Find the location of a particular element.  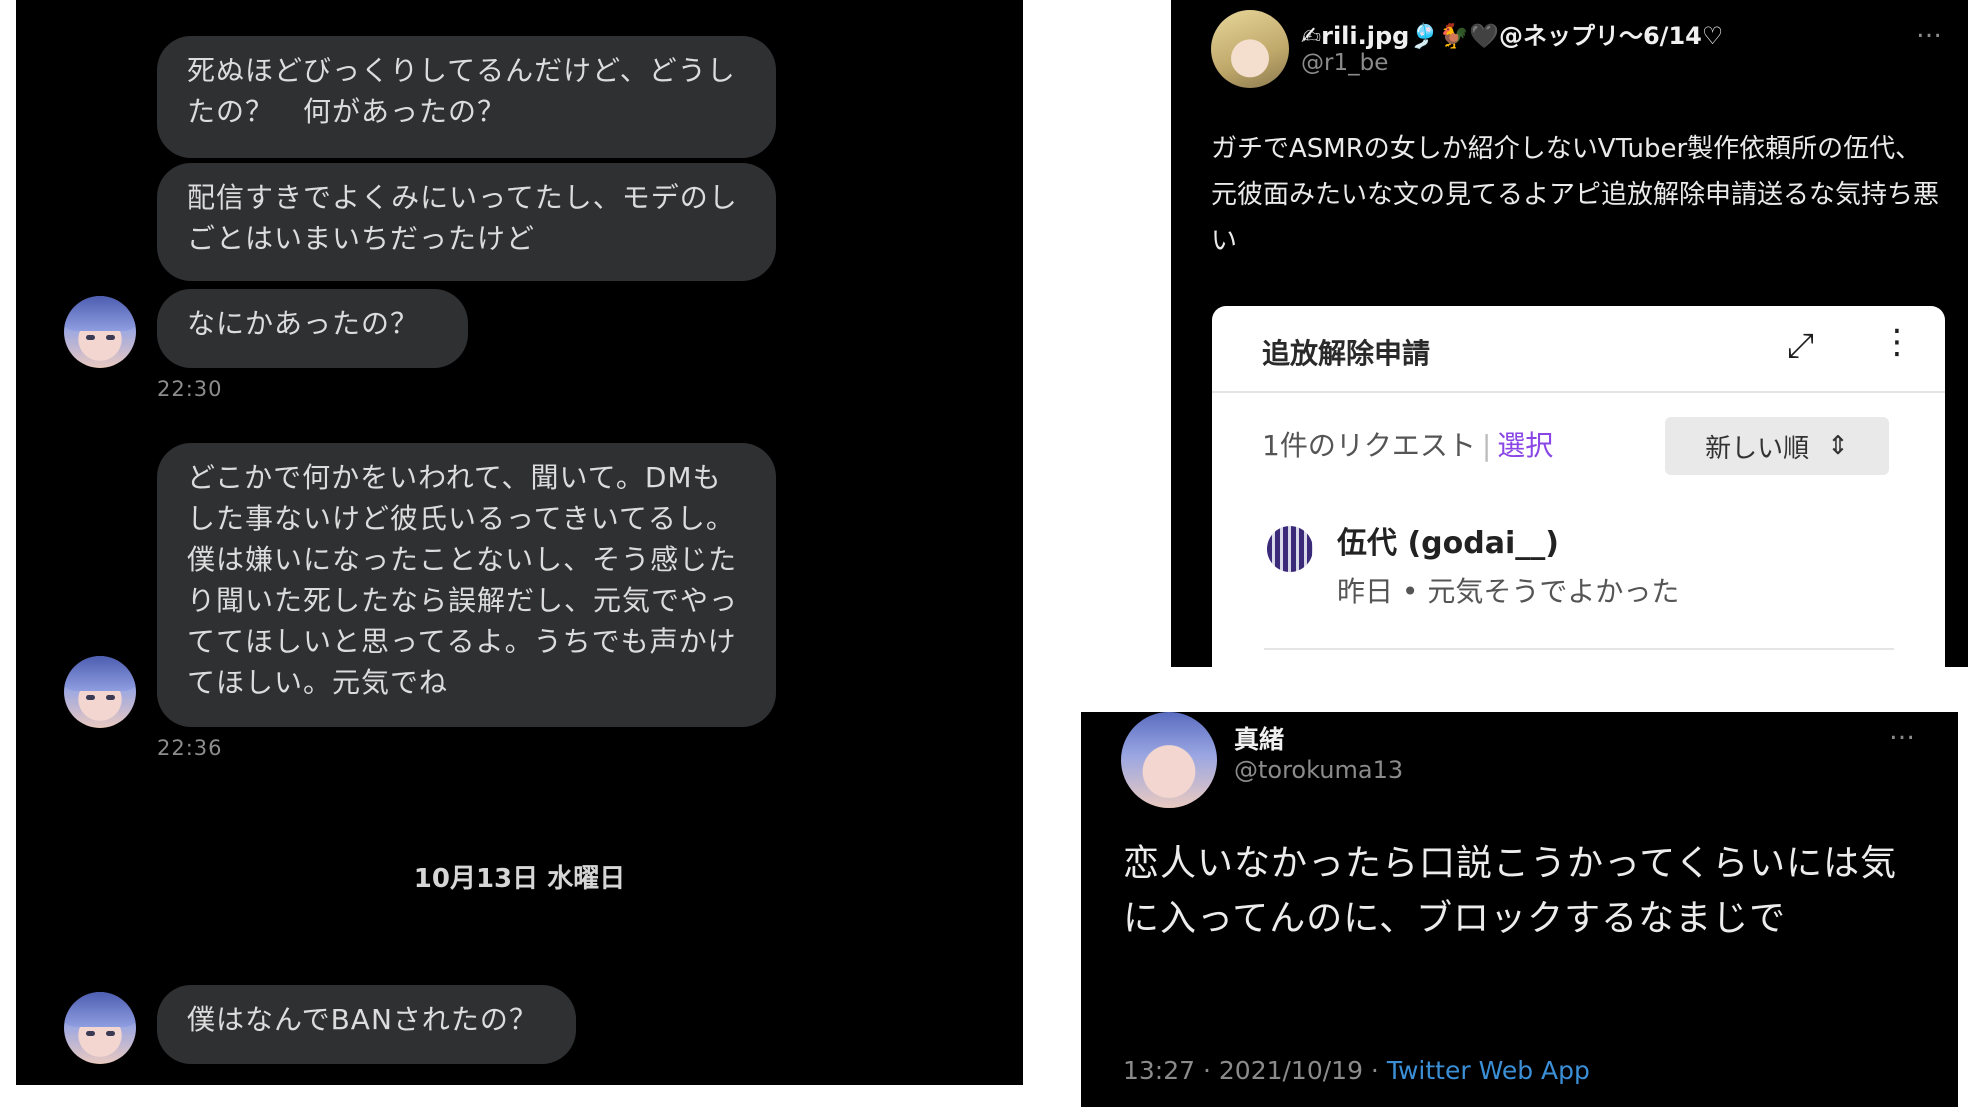

sort-dropdown: 新しい順 ⇕ is located at coordinates (1777, 446).